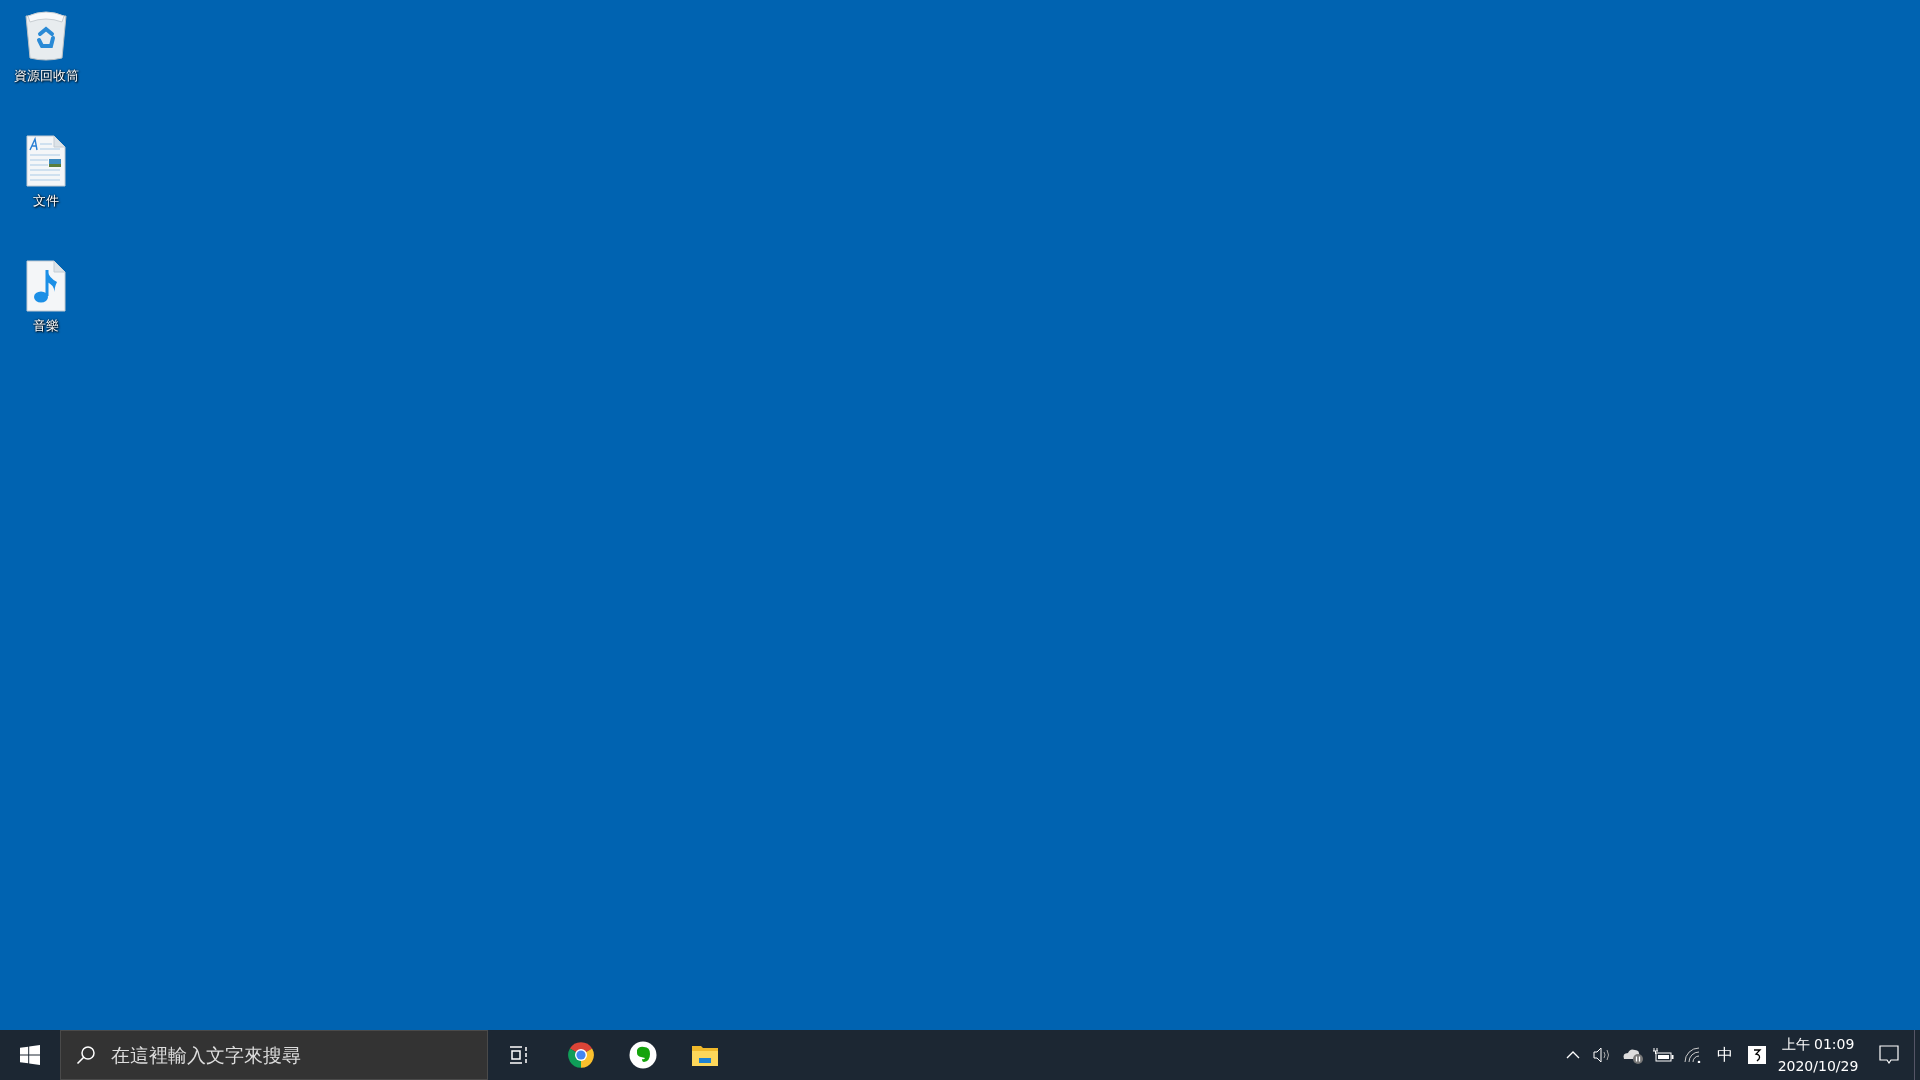  I want to click on cloud-paused-icon, so click(1633, 1055).